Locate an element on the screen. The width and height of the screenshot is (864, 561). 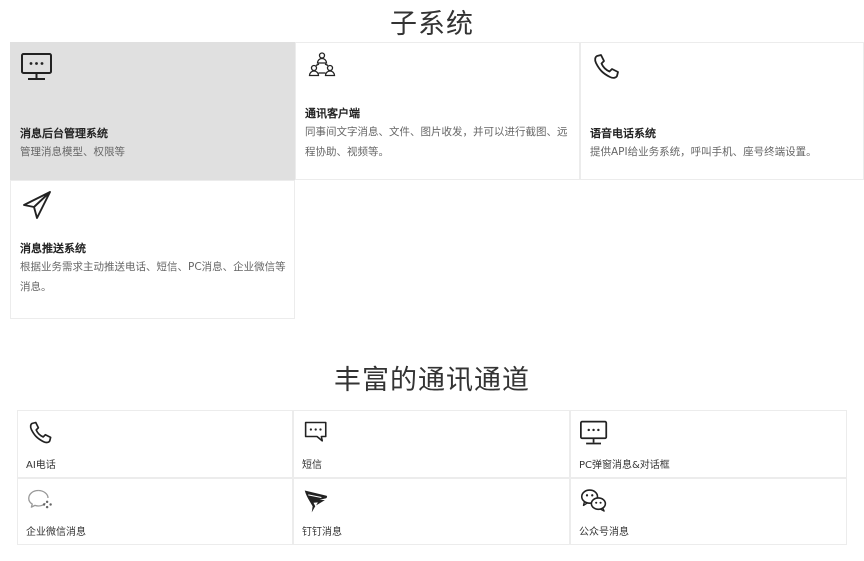
subsystem-desc: 根据业务需求主动推送电话、短信、PC消息、企业微信等消息。 is located at coordinates (153, 277).